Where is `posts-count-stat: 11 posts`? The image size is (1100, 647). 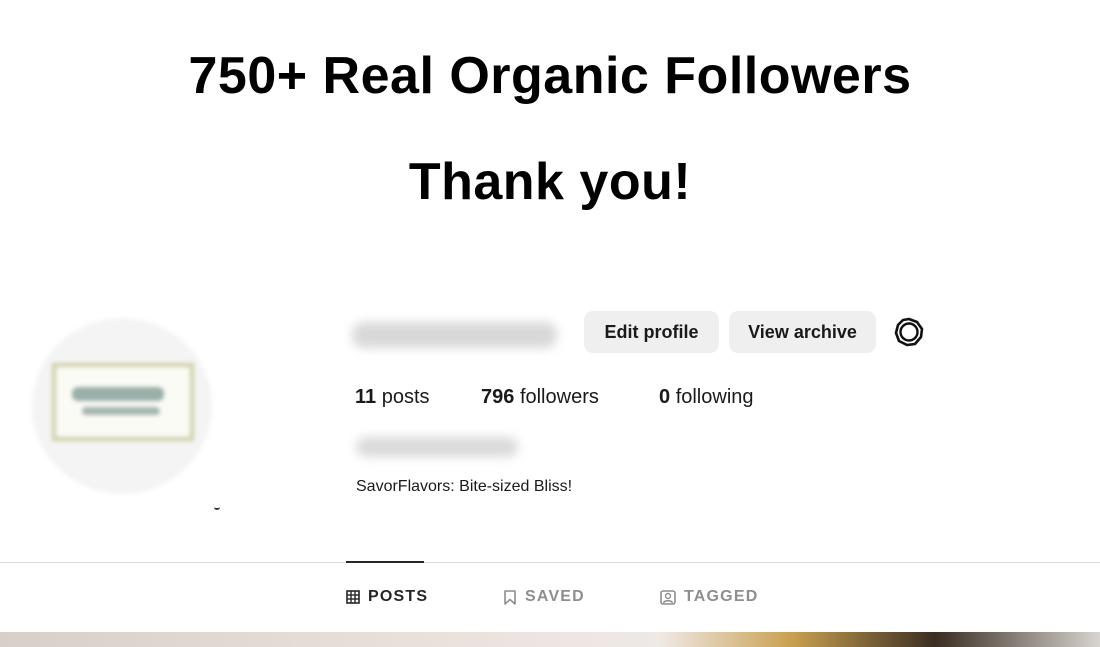 posts-count-stat: 11 posts is located at coordinates (392, 397).